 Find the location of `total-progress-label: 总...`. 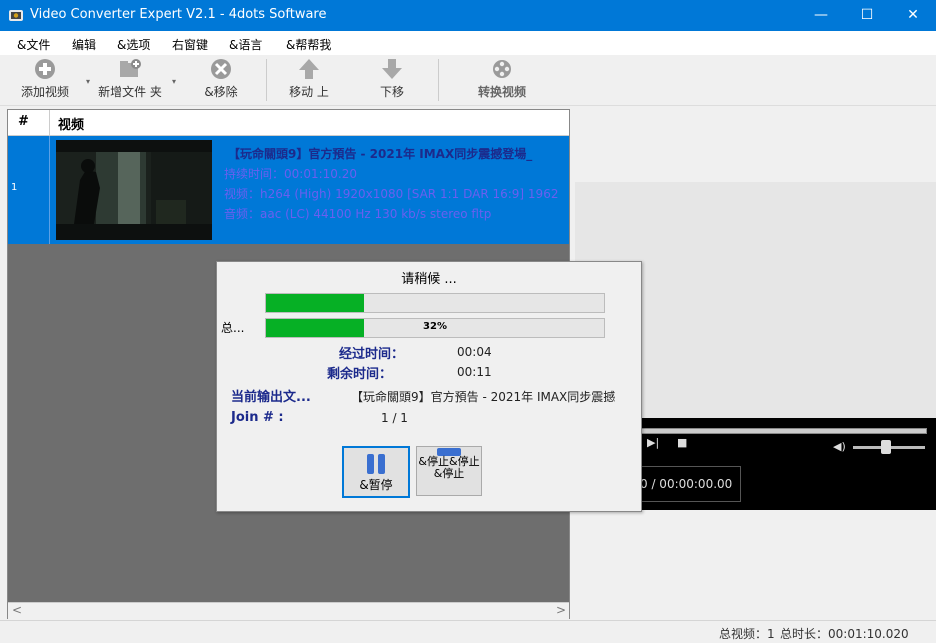

total-progress-label: 总... is located at coordinates (233, 328).